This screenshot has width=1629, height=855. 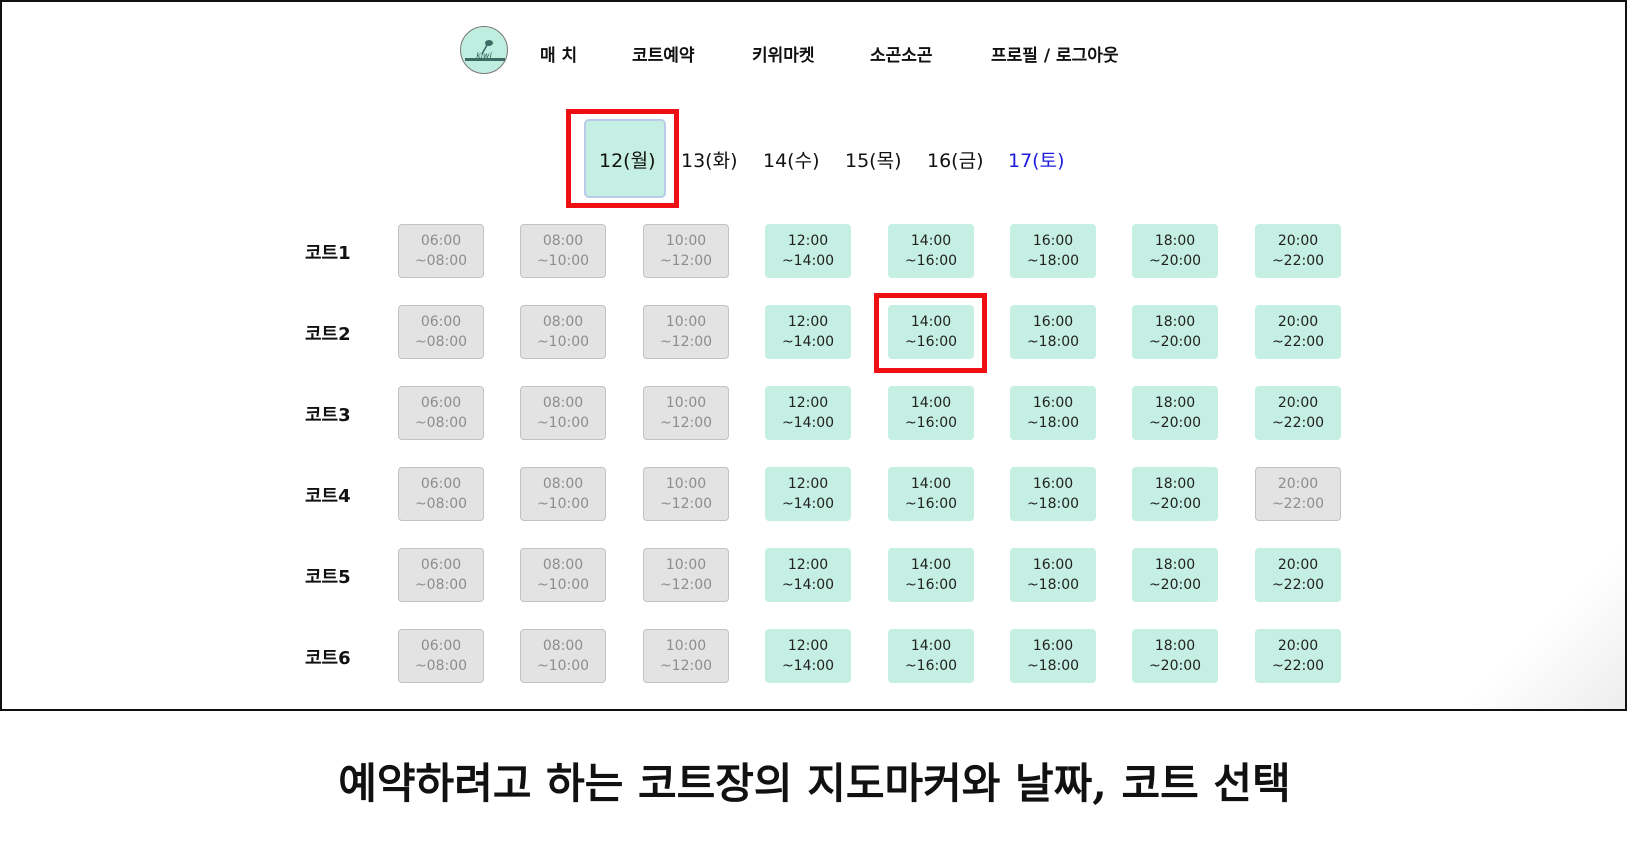 I want to click on date-tab-5: 17(토), so click(x=1036, y=159).